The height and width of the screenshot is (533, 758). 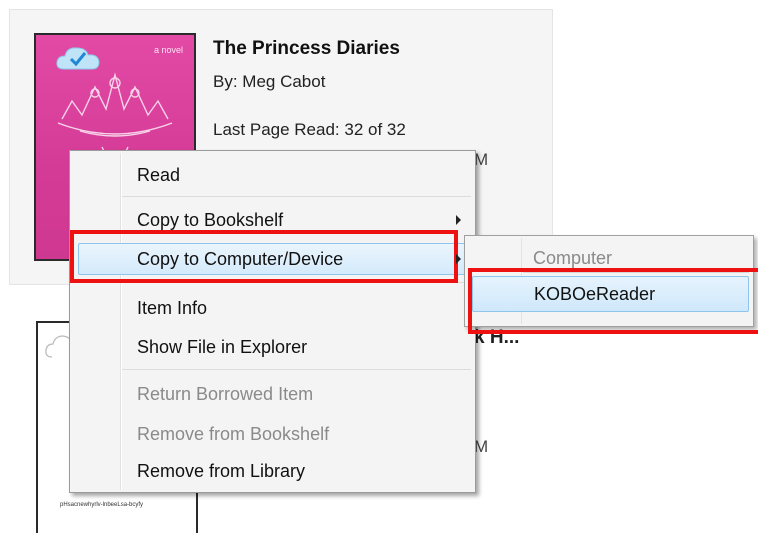 I want to click on annotation-highlight-box, so click(x=613, y=301).